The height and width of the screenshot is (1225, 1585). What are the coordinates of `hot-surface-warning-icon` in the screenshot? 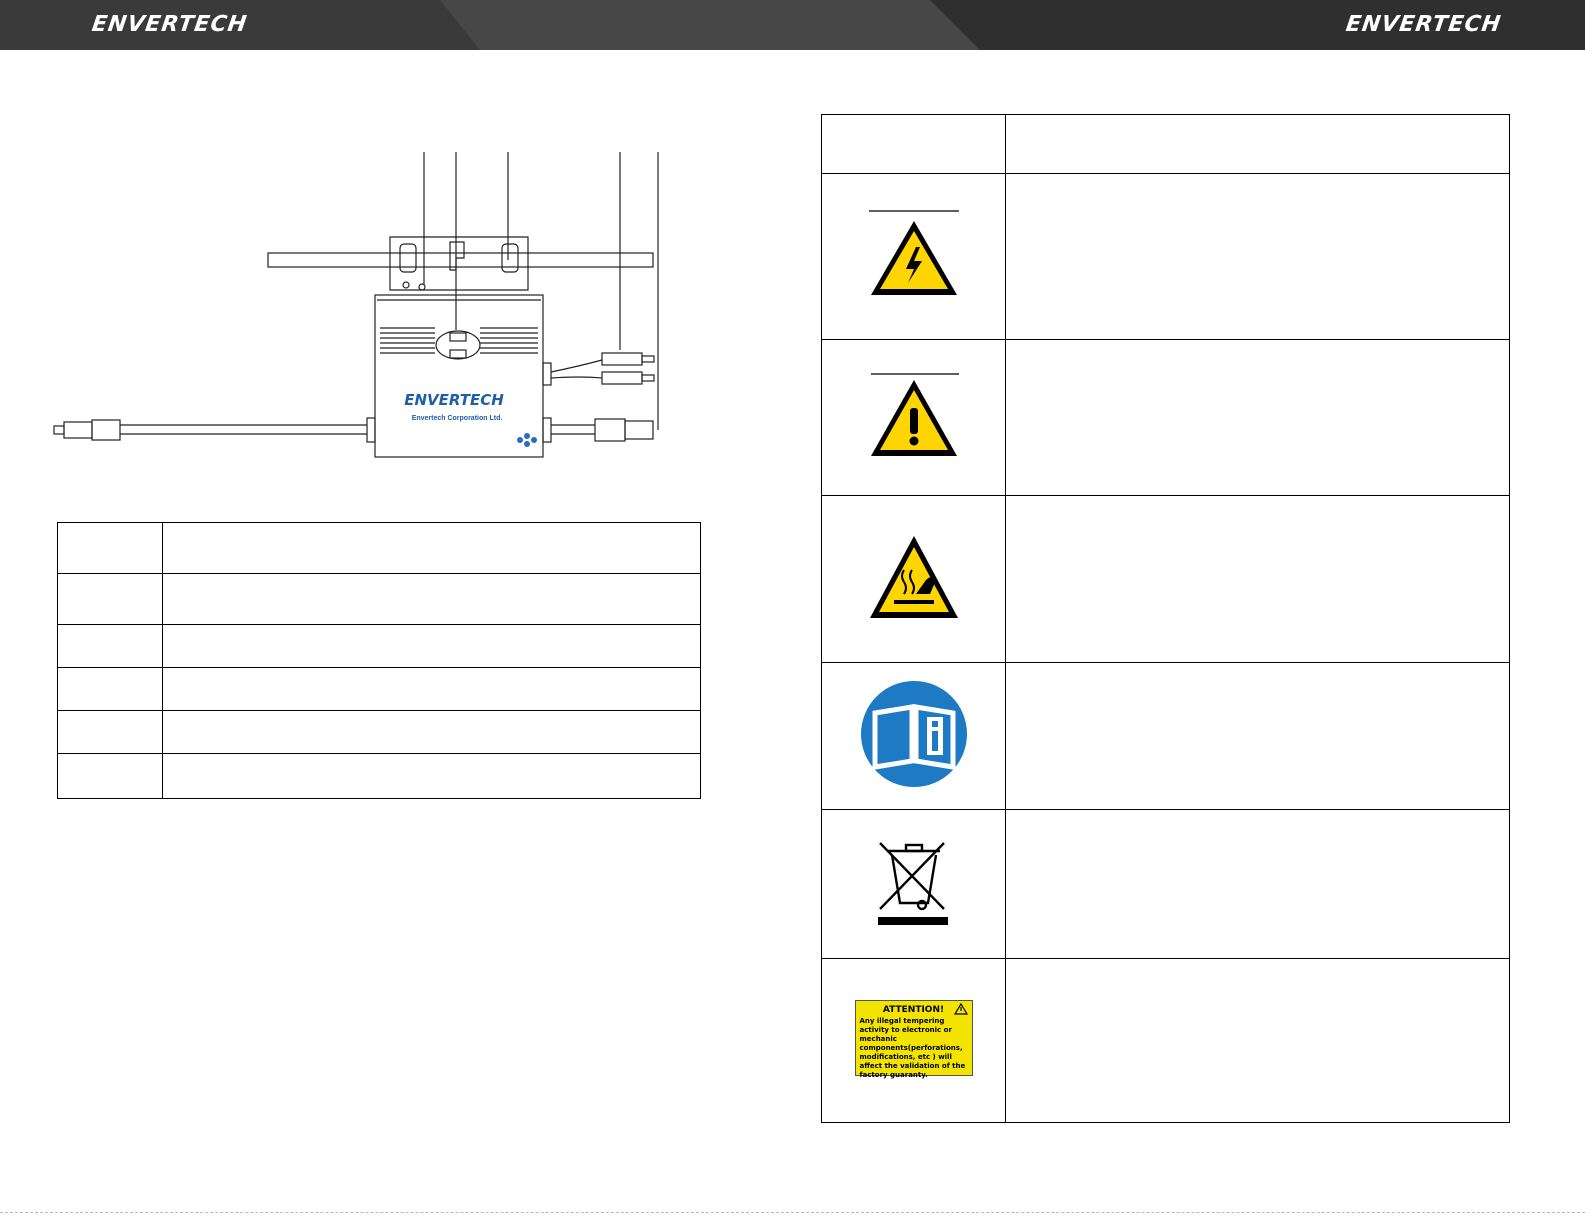 It's located at (913, 576).